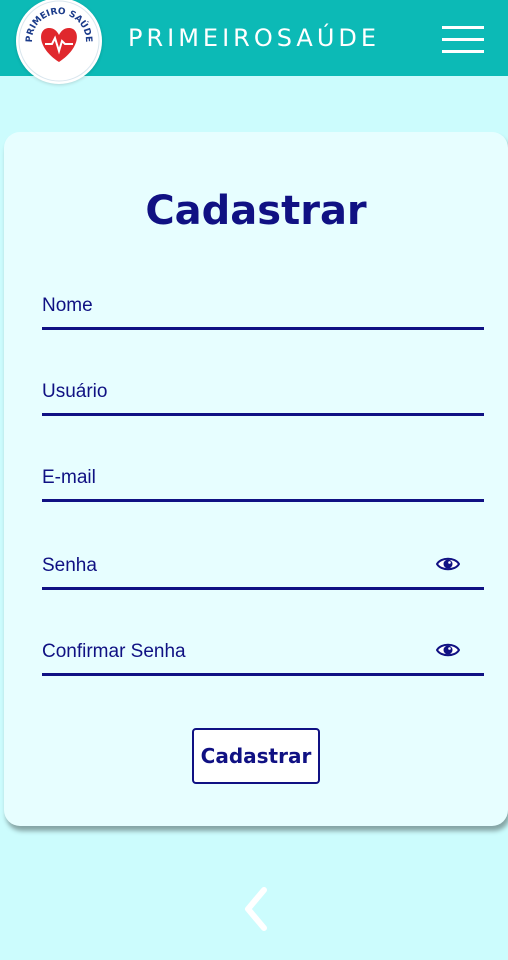 The image size is (508, 960). What do you see at coordinates (232, 392) in the screenshot?
I see `username-input` at bounding box center [232, 392].